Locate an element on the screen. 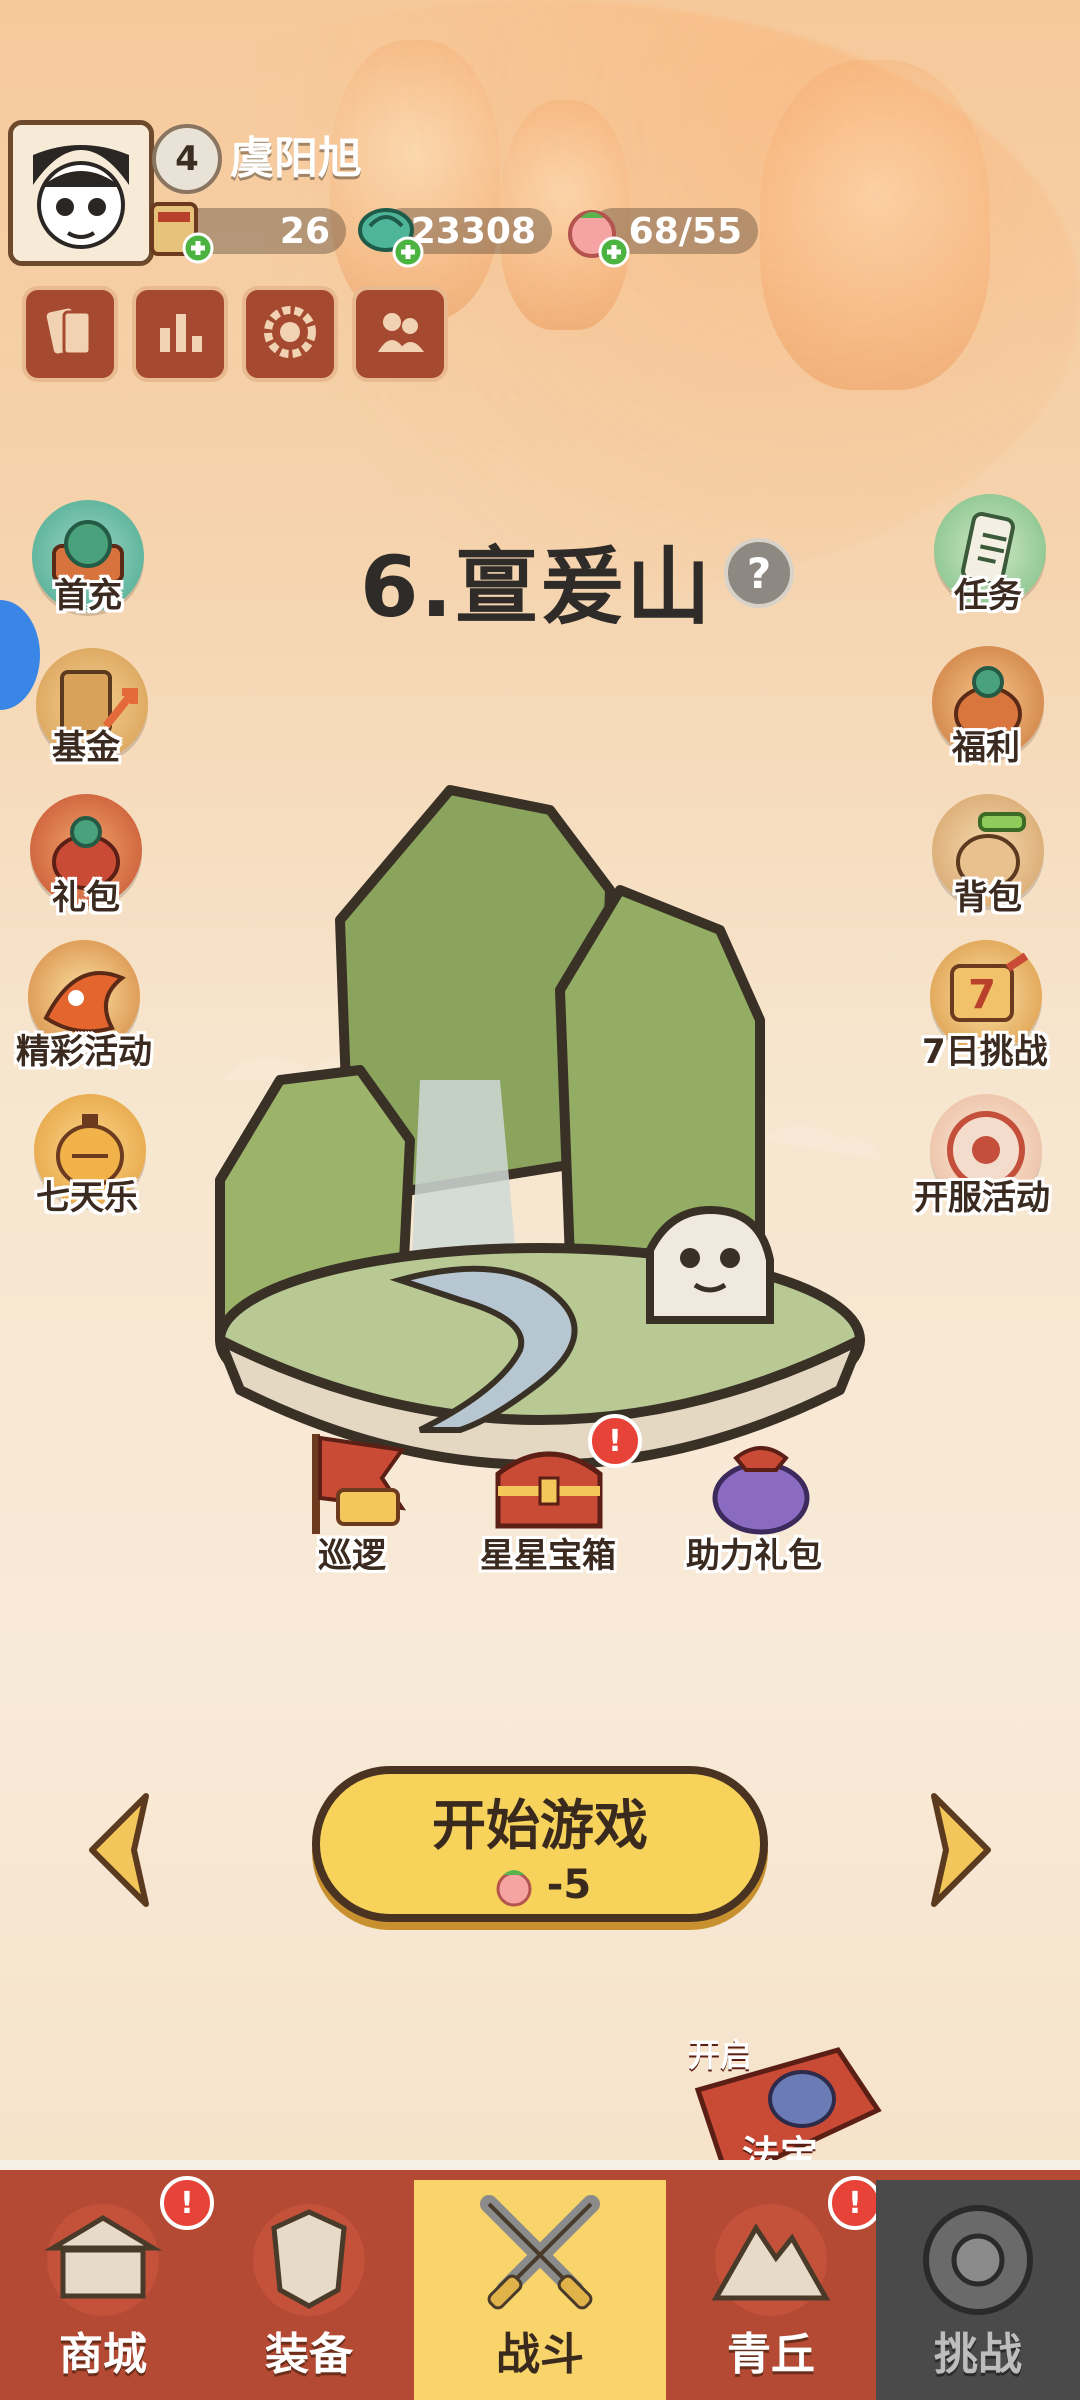  unlock-banner: 开启 法宝 is located at coordinates (788, 2107).